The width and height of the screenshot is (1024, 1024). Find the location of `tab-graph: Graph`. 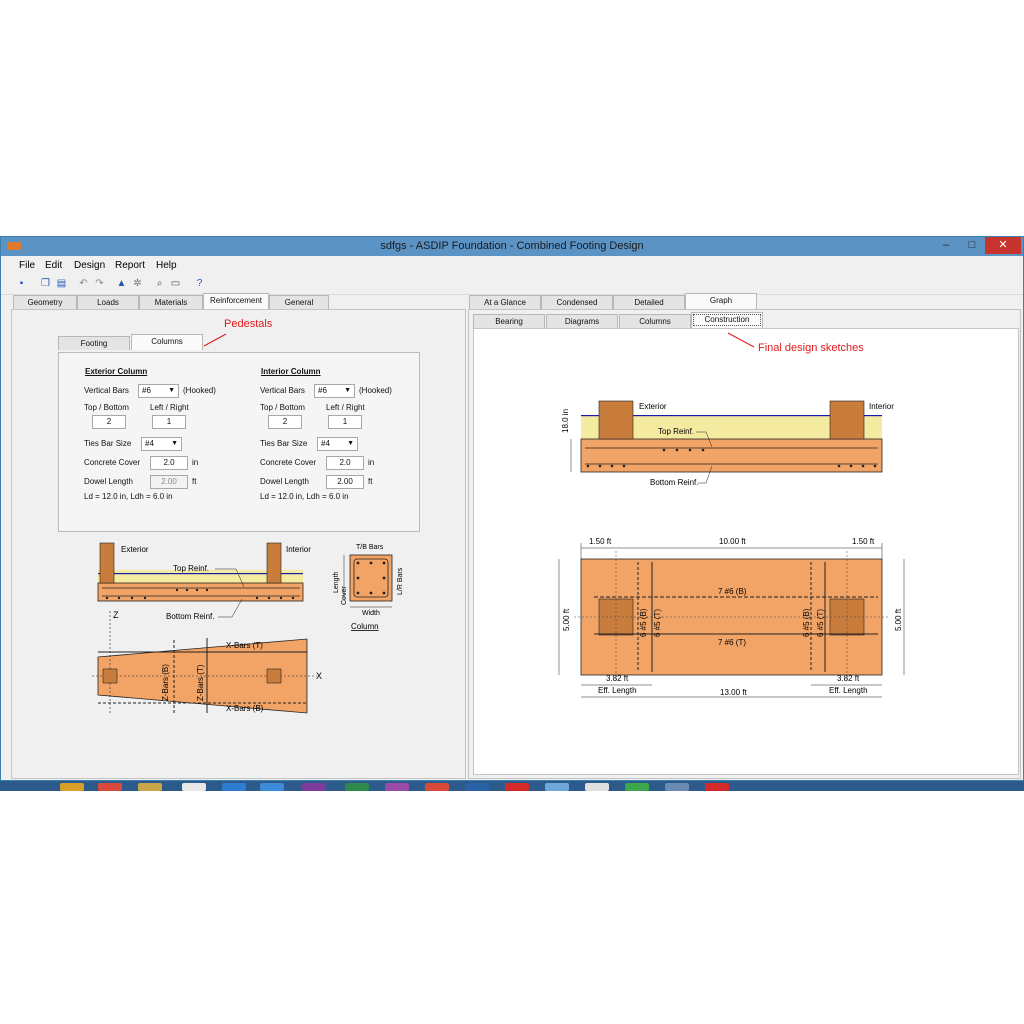

tab-graph: Graph is located at coordinates (721, 301).